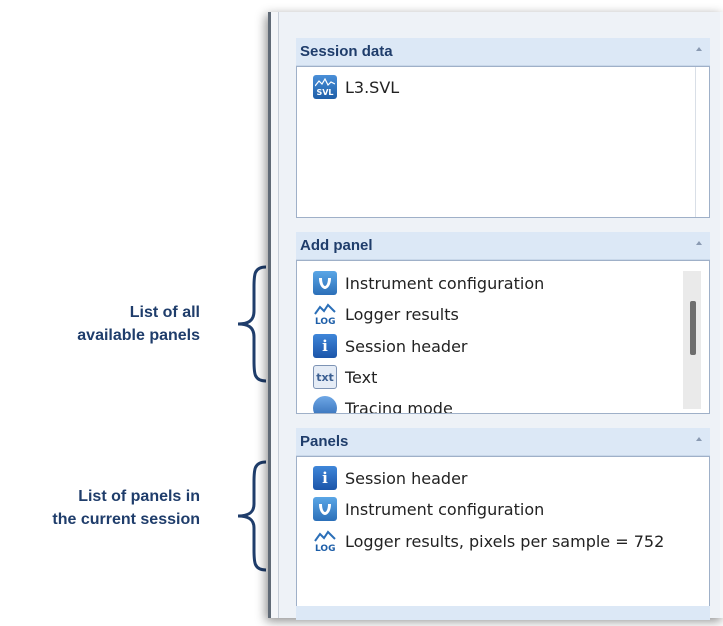  What do you see at coordinates (138, 335) in the screenshot?
I see `annotation-line: available panels` at bounding box center [138, 335].